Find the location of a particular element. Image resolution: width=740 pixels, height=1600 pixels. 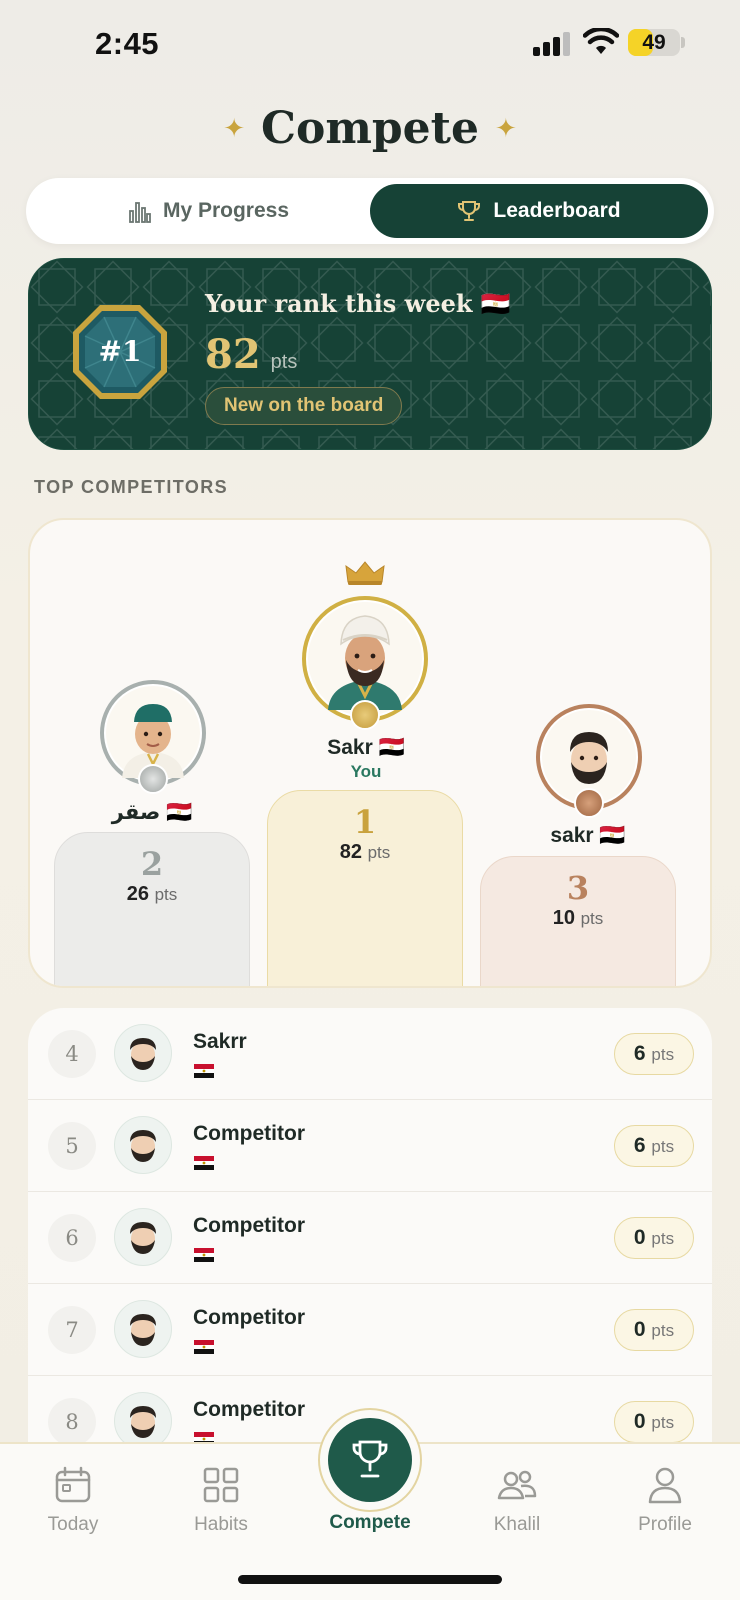

fab-inner is located at coordinates (370, 1460).